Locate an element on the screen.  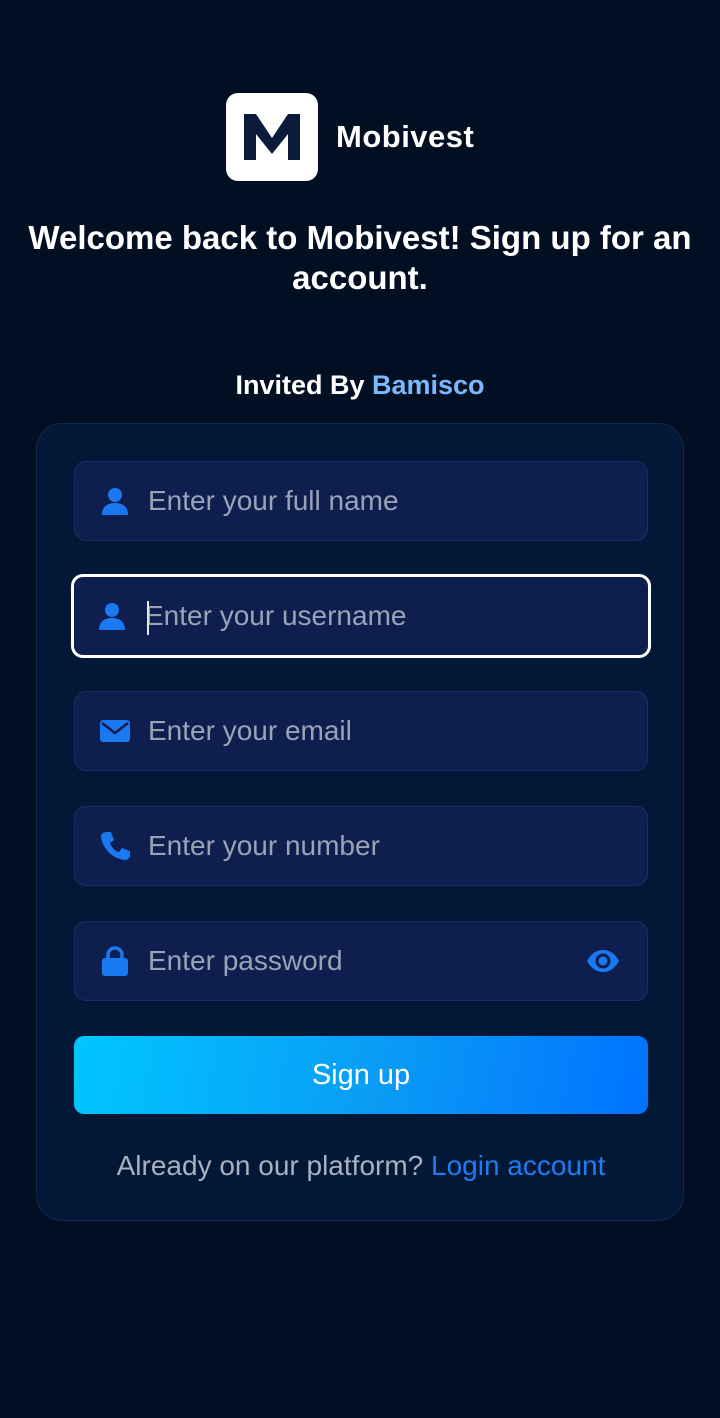
phone-input is located at coordinates (397, 846).